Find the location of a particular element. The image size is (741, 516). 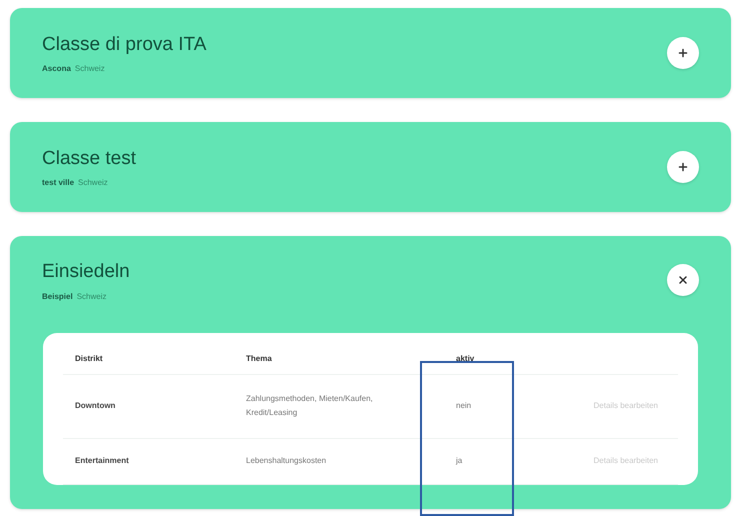

table-cell-text: nein is located at coordinates (463, 406).